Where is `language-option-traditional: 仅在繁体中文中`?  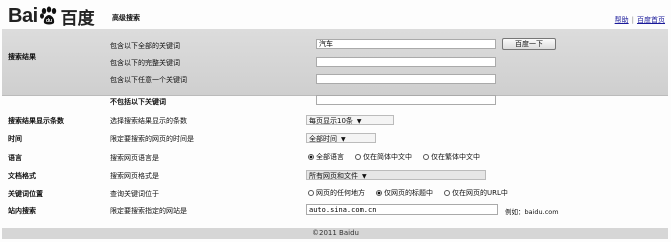 language-option-traditional: 仅在繁体中文中 is located at coordinates (451, 157).